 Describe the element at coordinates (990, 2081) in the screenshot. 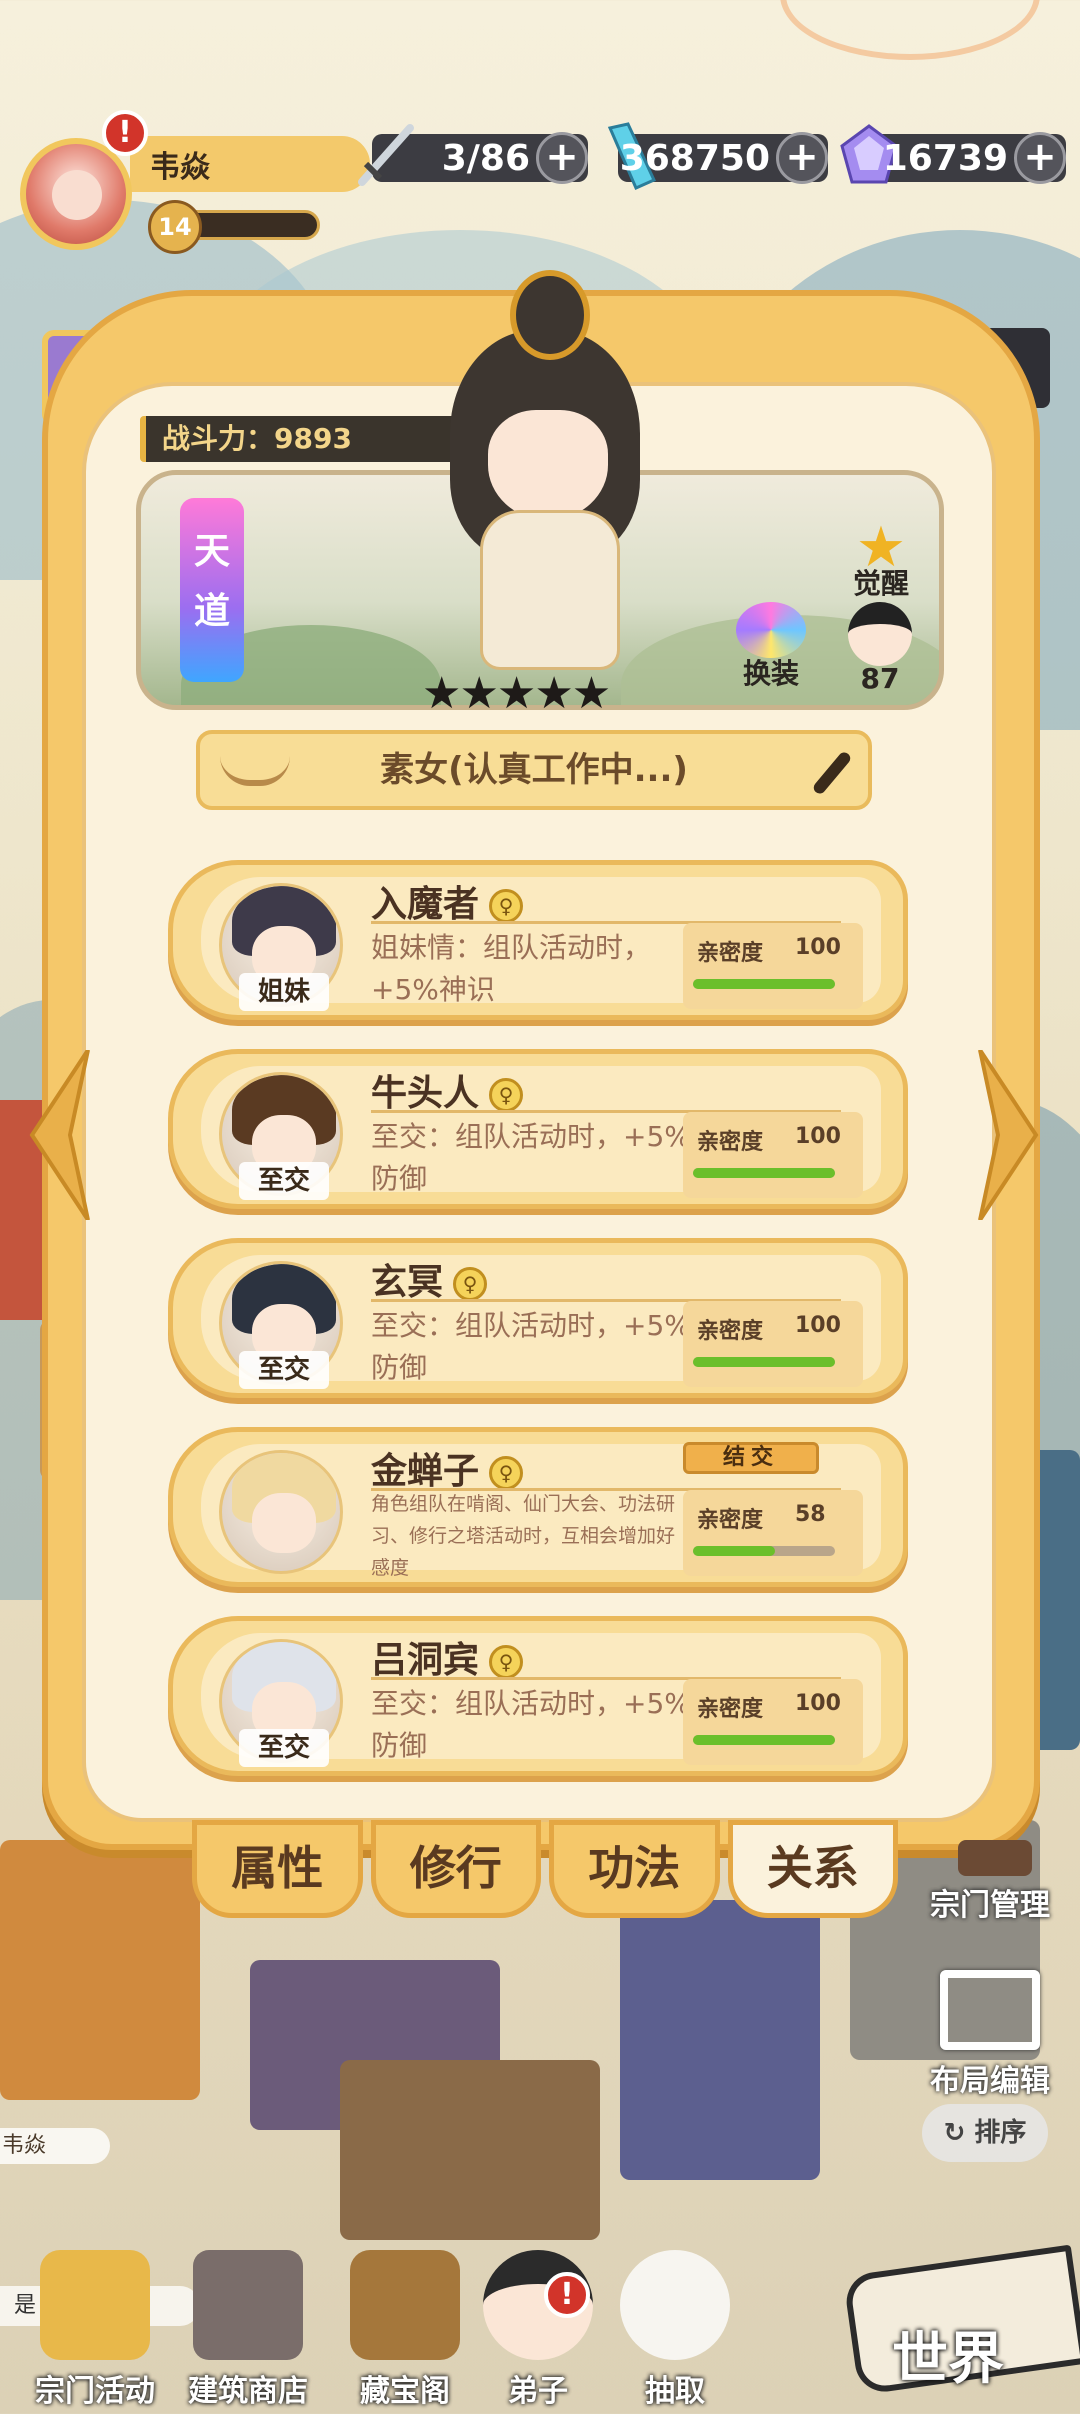

I see `layout-edit-label: 布局编辑` at that location.